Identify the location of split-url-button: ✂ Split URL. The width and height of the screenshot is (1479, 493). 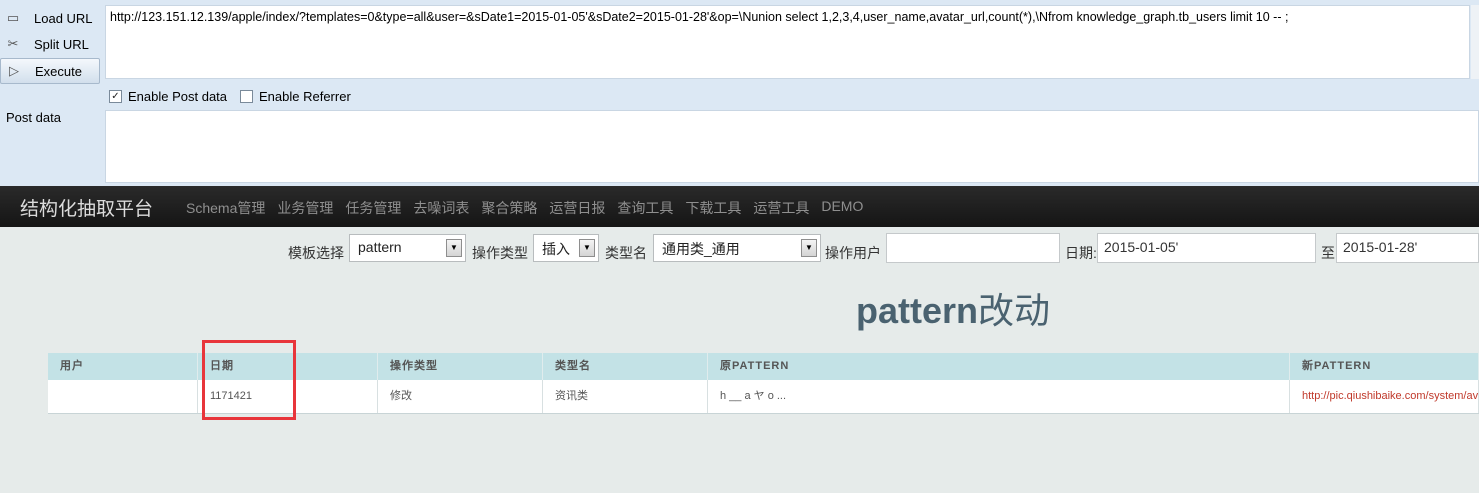
(50, 44).